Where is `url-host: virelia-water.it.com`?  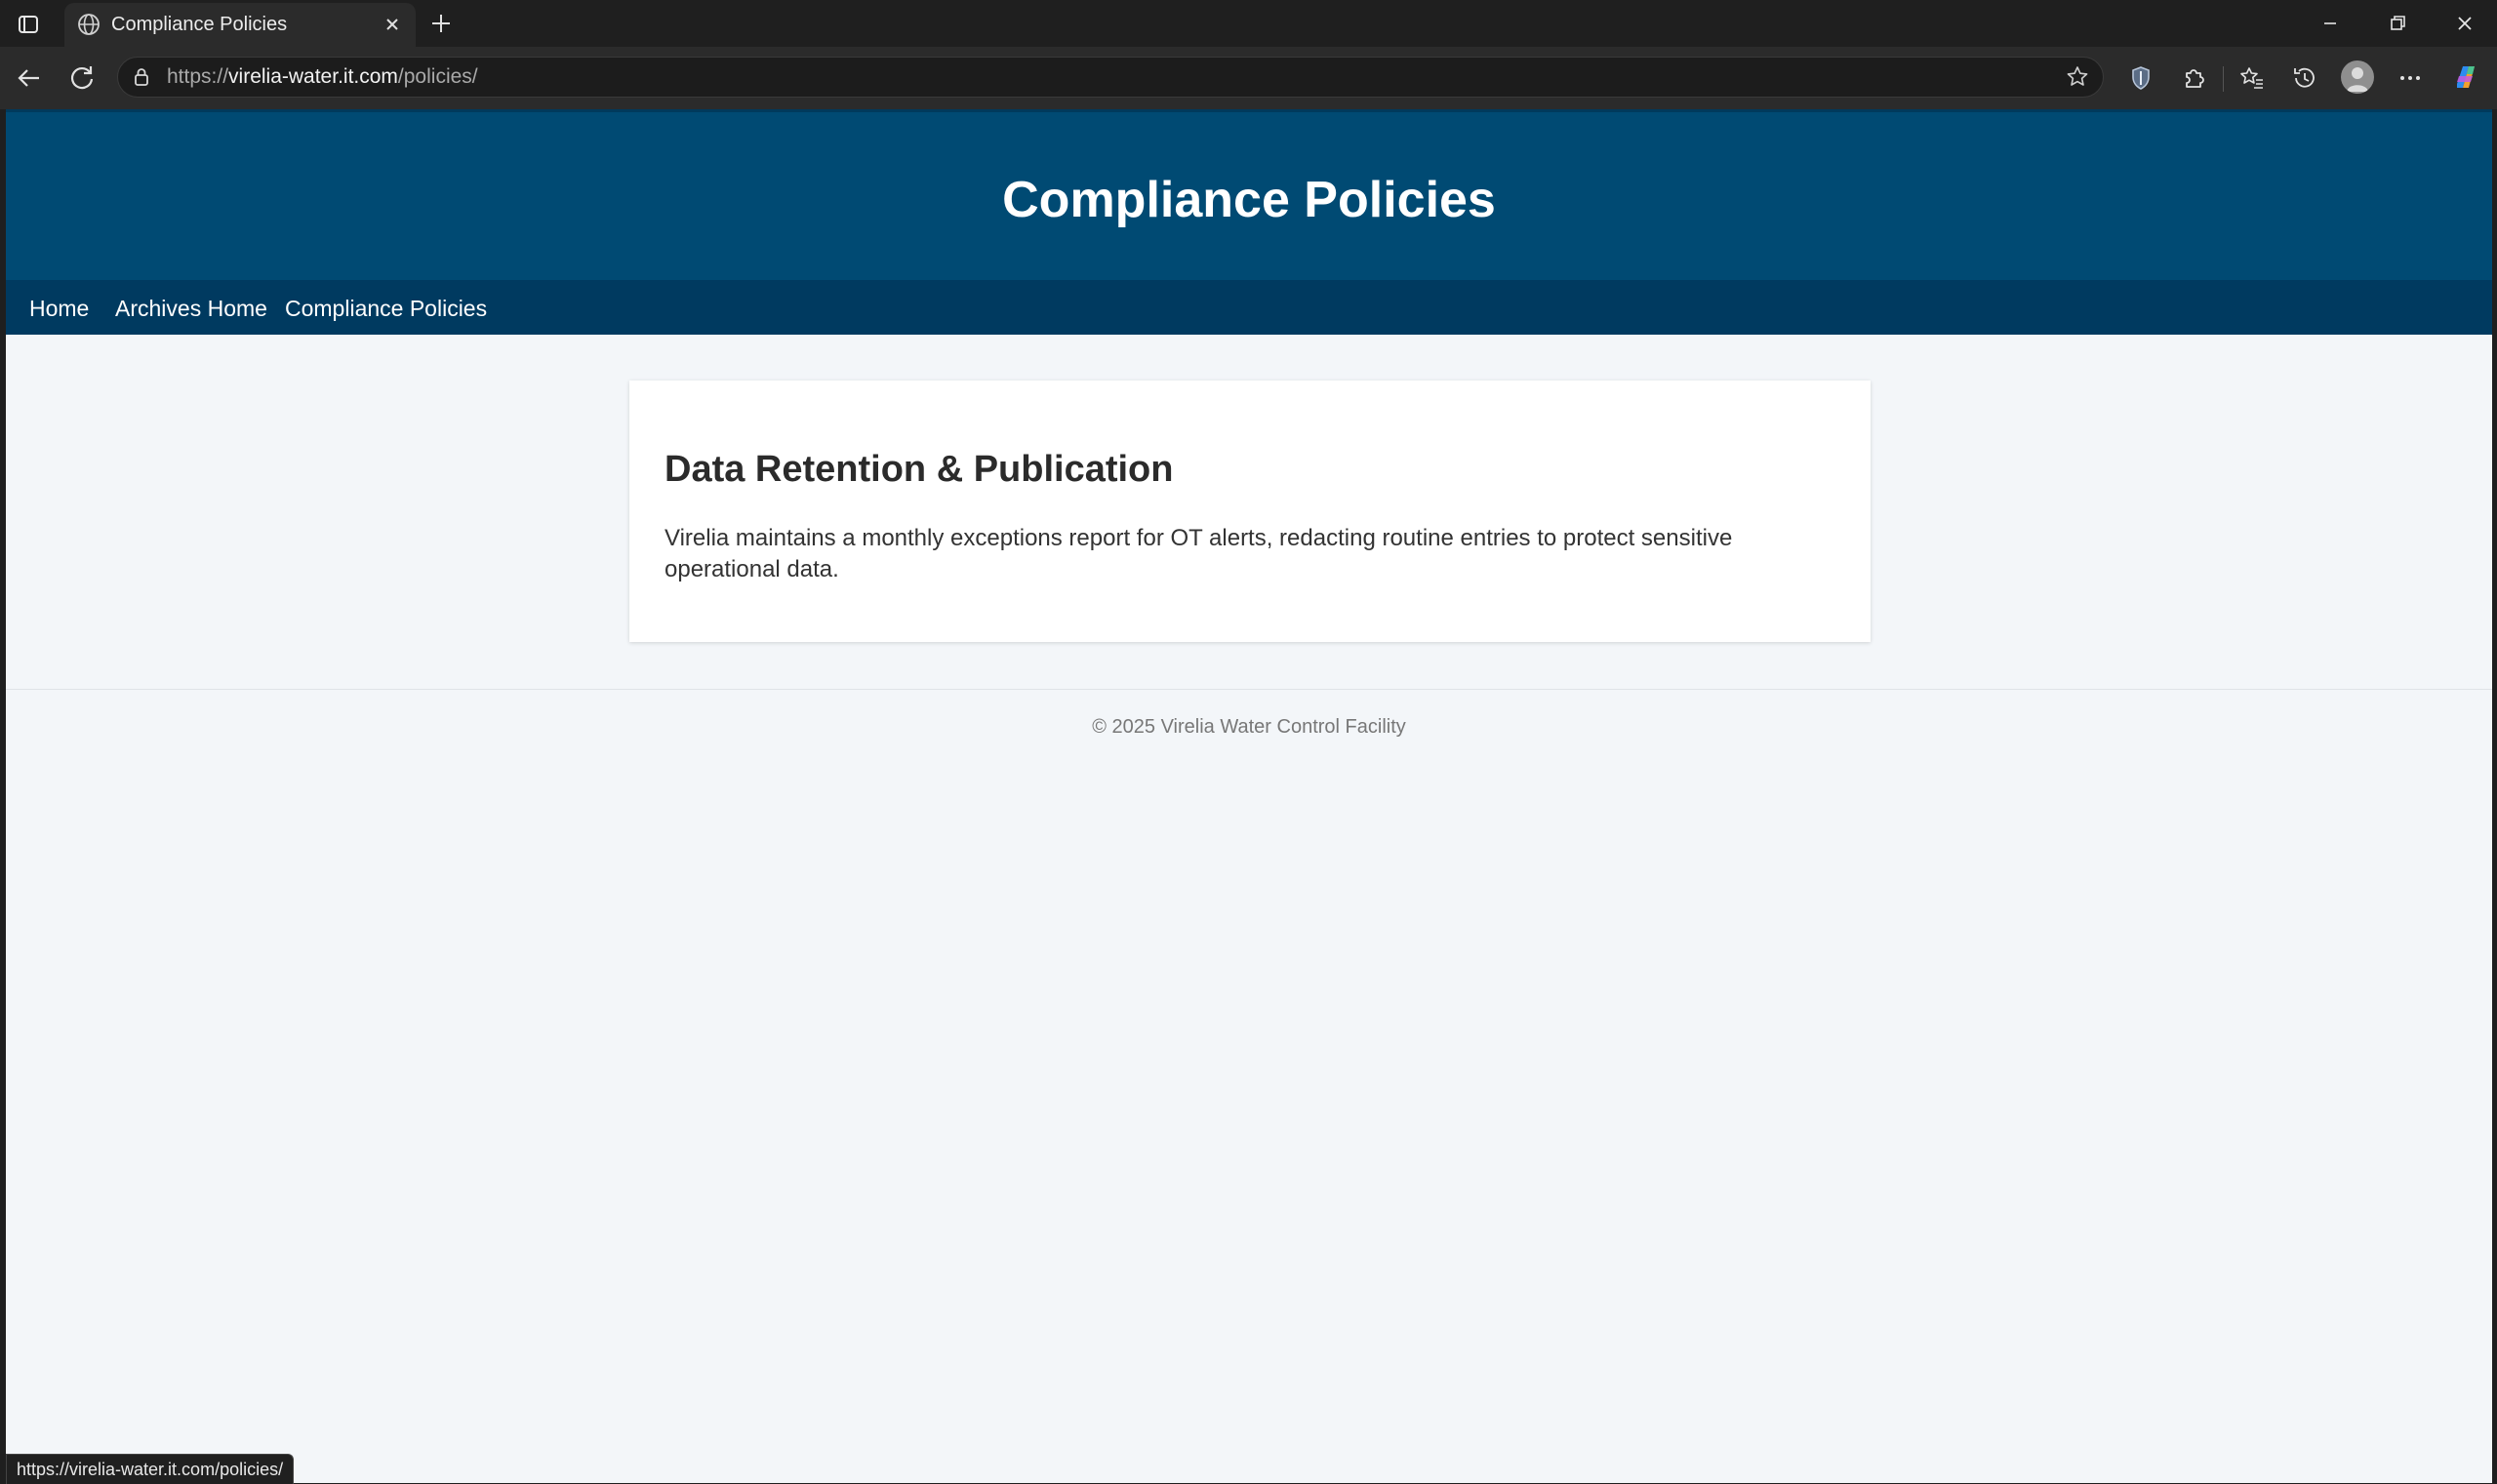 url-host: virelia-water.it.com is located at coordinates (313, 76).